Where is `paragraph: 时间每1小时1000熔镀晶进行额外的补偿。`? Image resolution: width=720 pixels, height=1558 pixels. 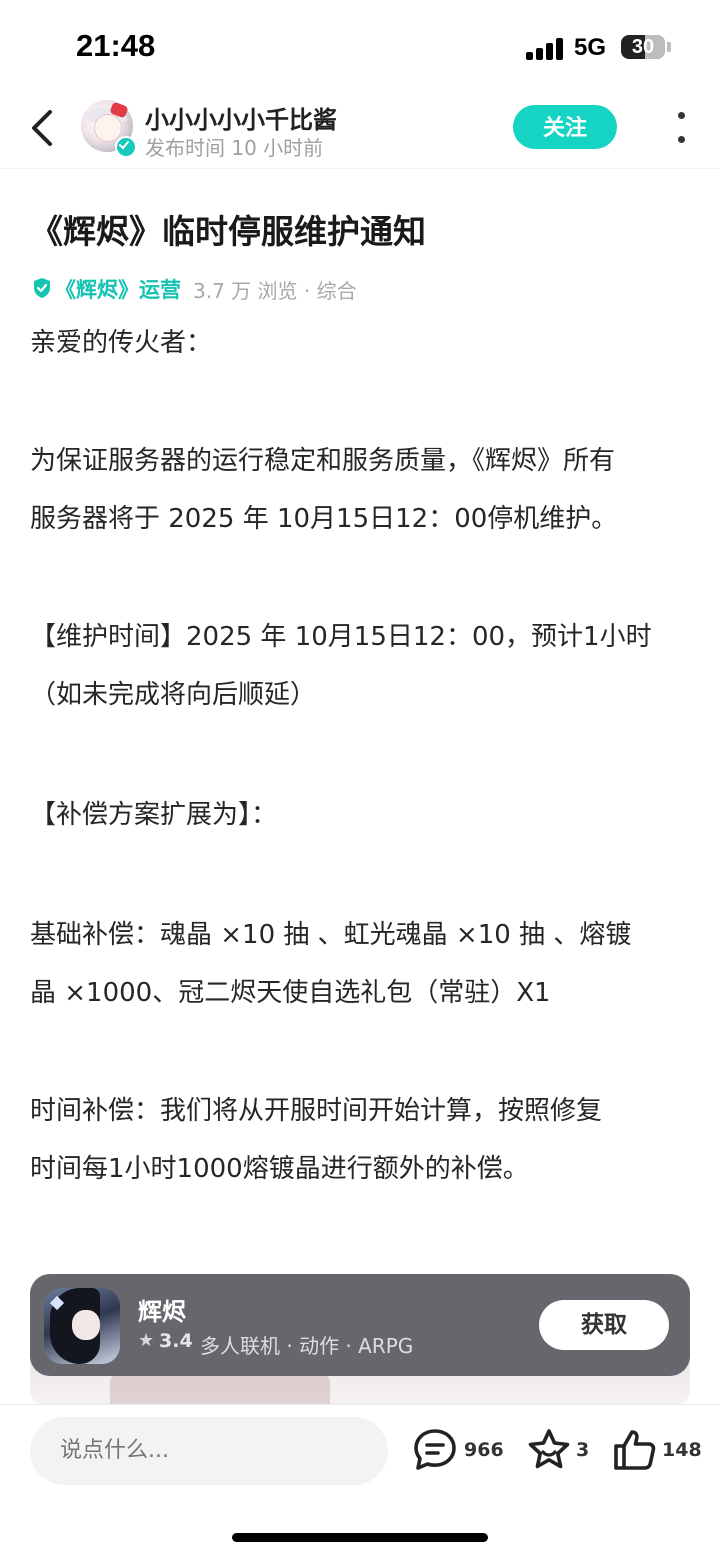 paragraph: 时间每1小时1000熔镀晶进行额外的补偿。 is located at coordinates (279, 1169).